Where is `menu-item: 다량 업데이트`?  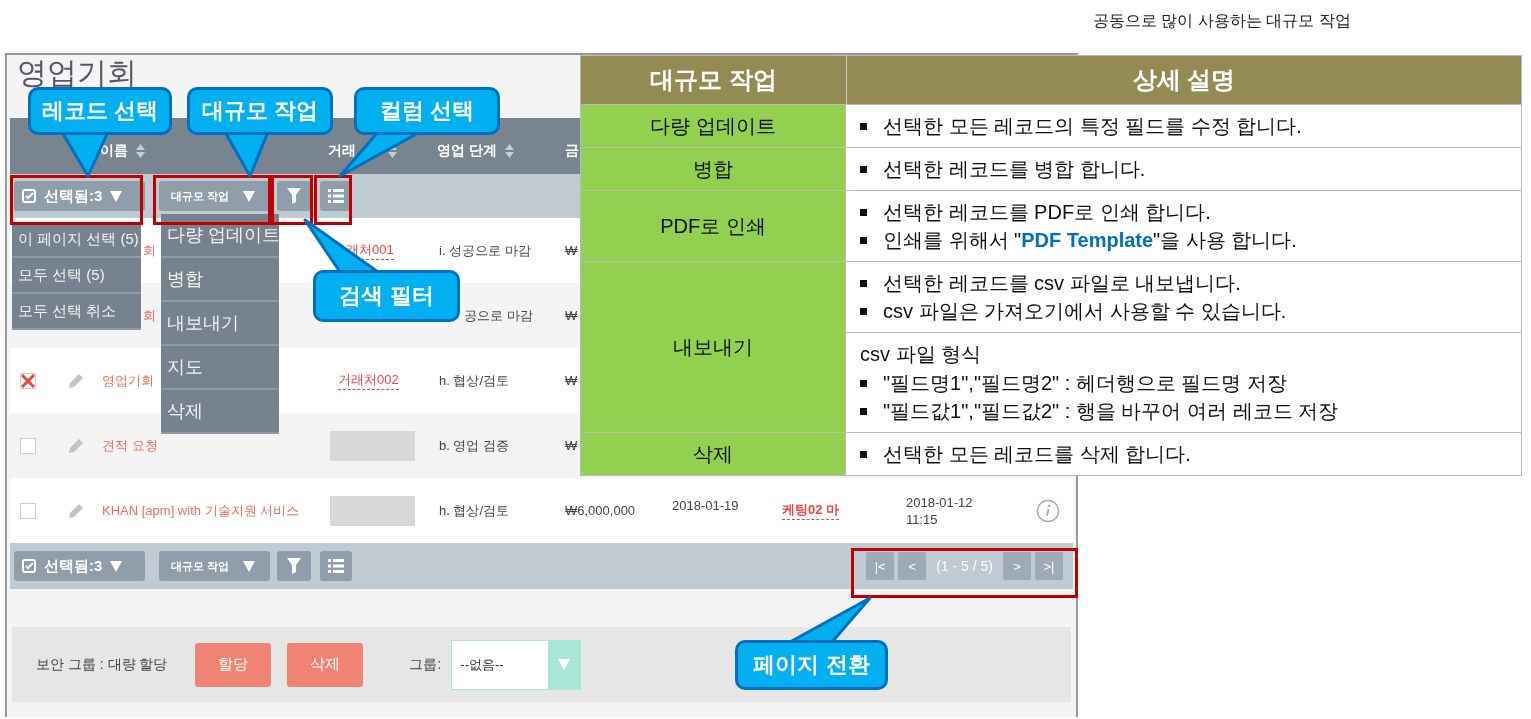
menu-item: 다량 업데이트 is located at coordinates (220, 236).